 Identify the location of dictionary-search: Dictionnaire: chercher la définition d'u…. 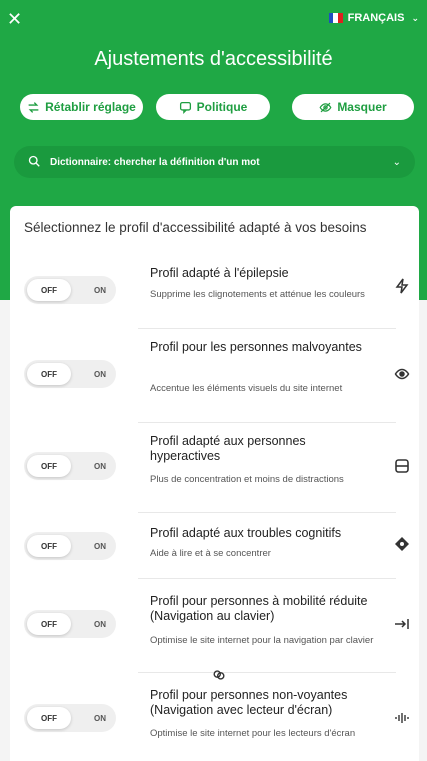
(214, 162).